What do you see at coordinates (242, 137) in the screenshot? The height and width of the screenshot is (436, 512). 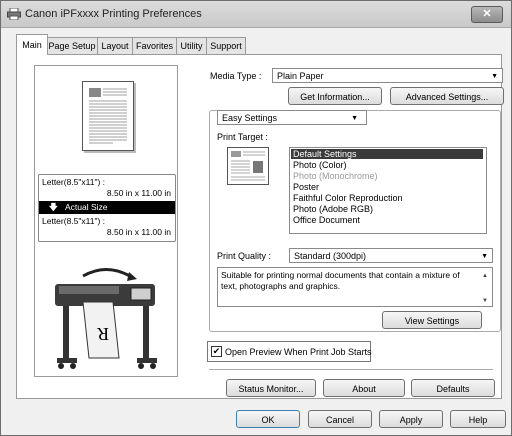 I see `print-target-label: Print Target :` at bounding box center [242, 137].